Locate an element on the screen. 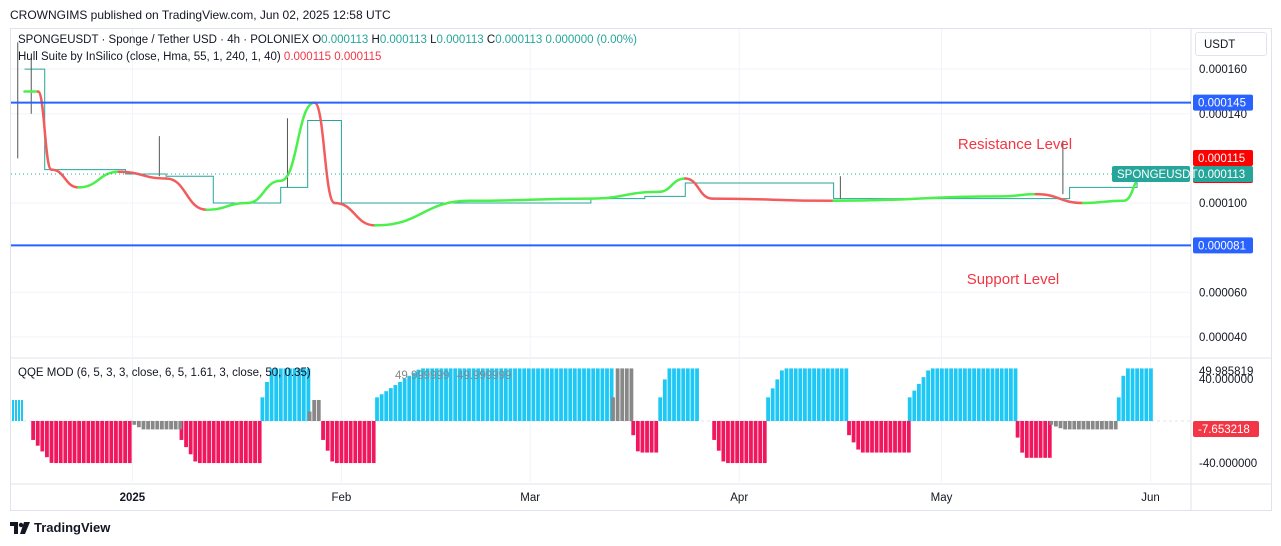 The height and width of the screenshot is (546, 1281). x-tick-label: Apr is located at coordinates (739, 498).